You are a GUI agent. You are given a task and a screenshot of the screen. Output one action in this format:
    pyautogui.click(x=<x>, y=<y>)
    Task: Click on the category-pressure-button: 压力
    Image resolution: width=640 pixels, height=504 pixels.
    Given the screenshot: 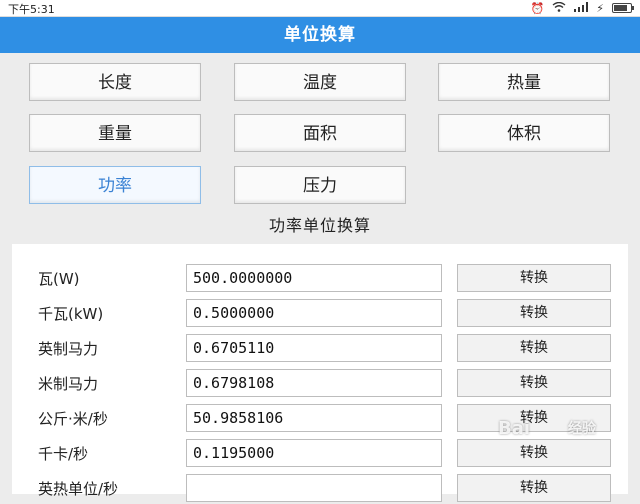 What is the action you would take?
    pyautogui.click(x=320, y=185)
    